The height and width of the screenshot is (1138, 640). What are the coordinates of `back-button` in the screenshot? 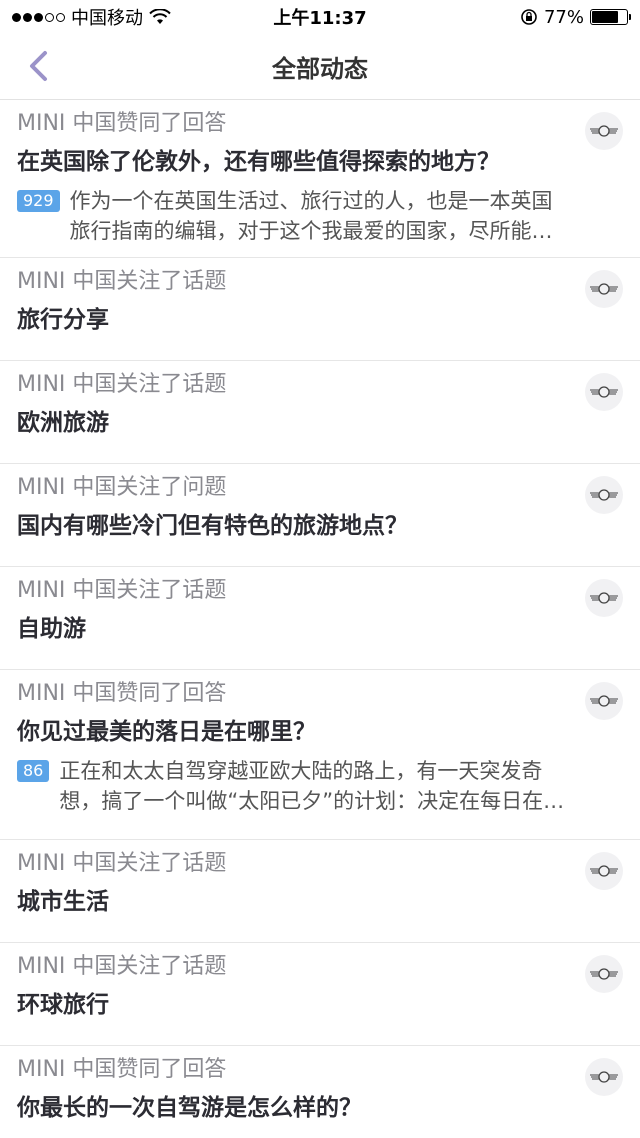 It's located at (38, 66).